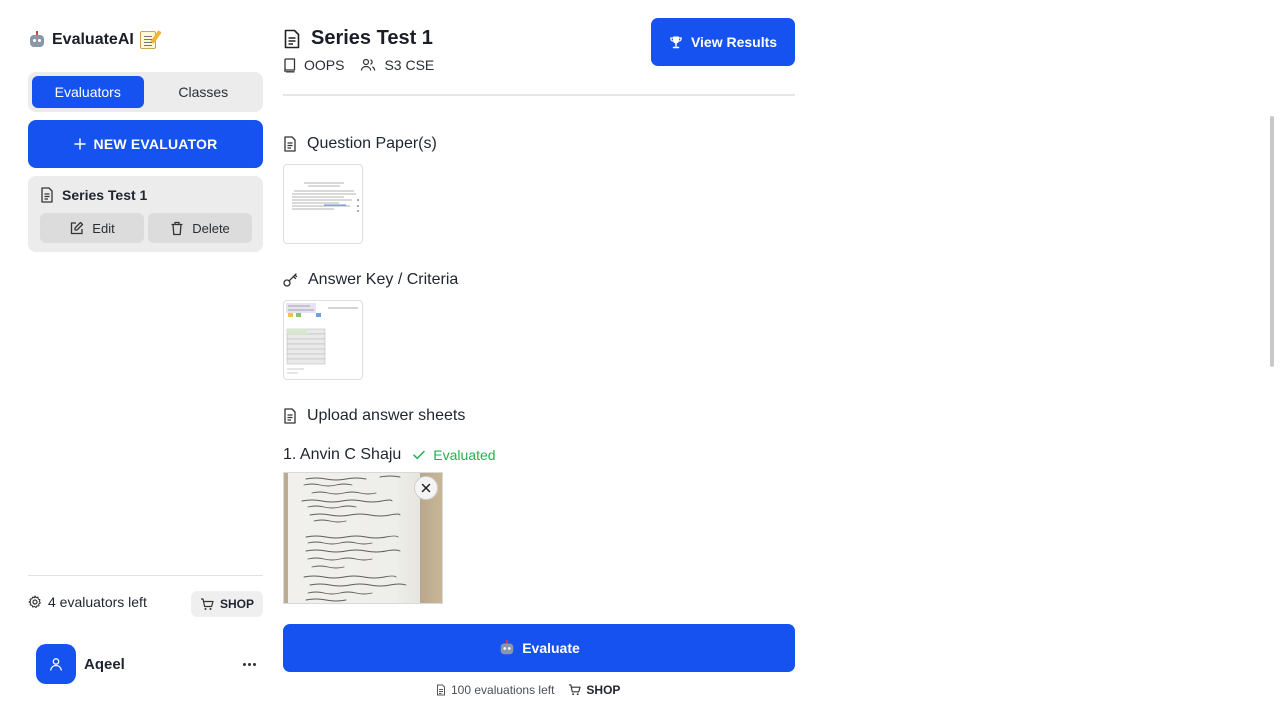 The height and width of the screenshot is (720, 1280). I want to click on evaluations-left: 100 evaluations left, so click(495, 690).